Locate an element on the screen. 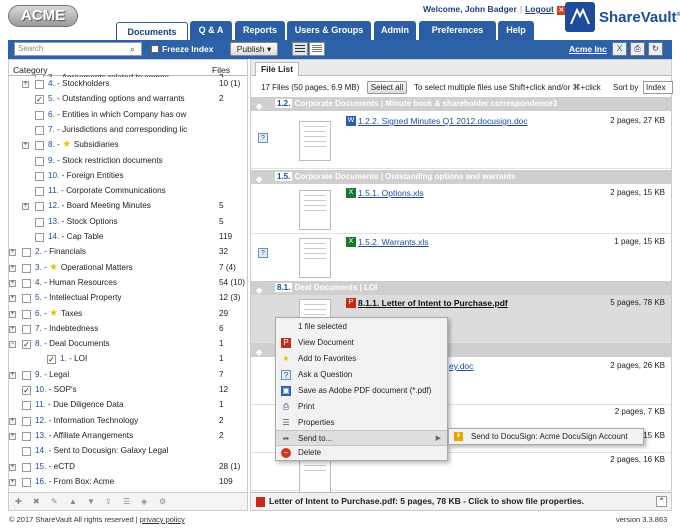 The image size is (680, 528). category-label: 9. - Legal is located at coordinates (122, 374).